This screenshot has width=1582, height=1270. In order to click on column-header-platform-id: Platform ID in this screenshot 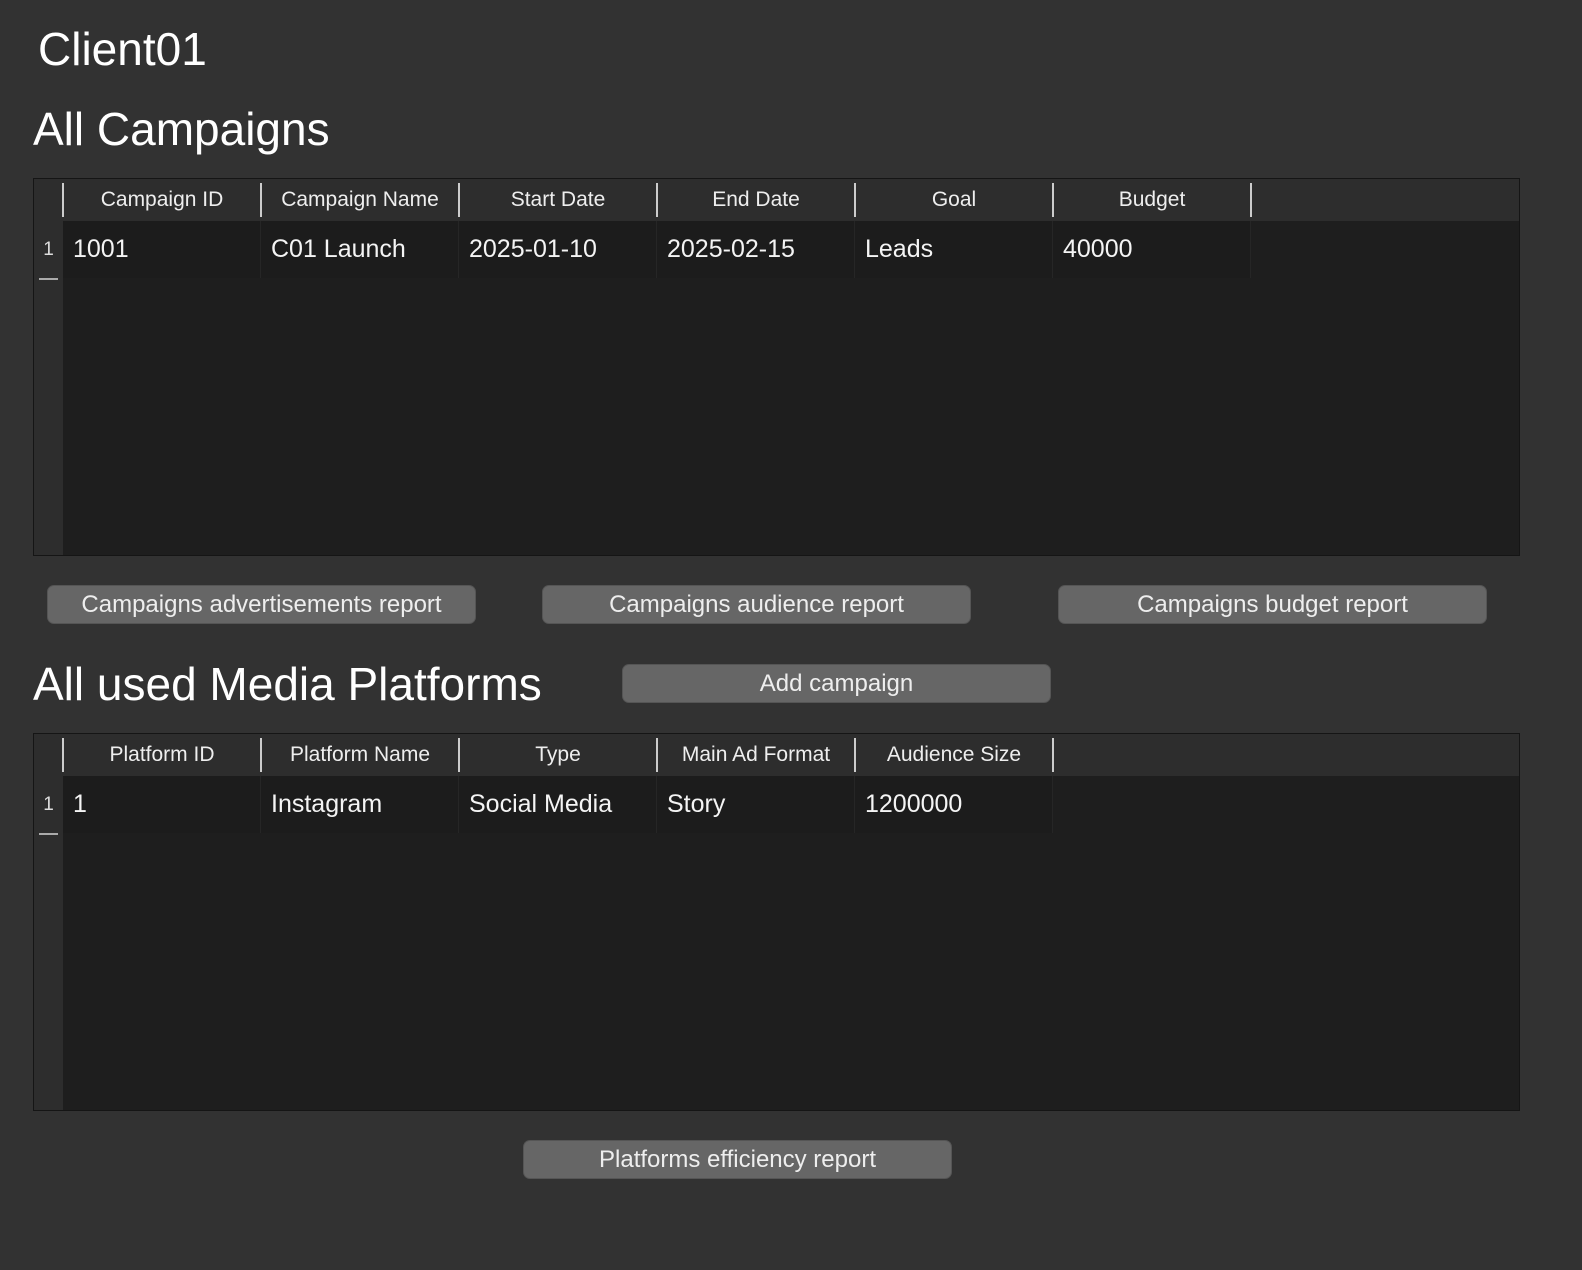, I will do `click(161, 755)`.